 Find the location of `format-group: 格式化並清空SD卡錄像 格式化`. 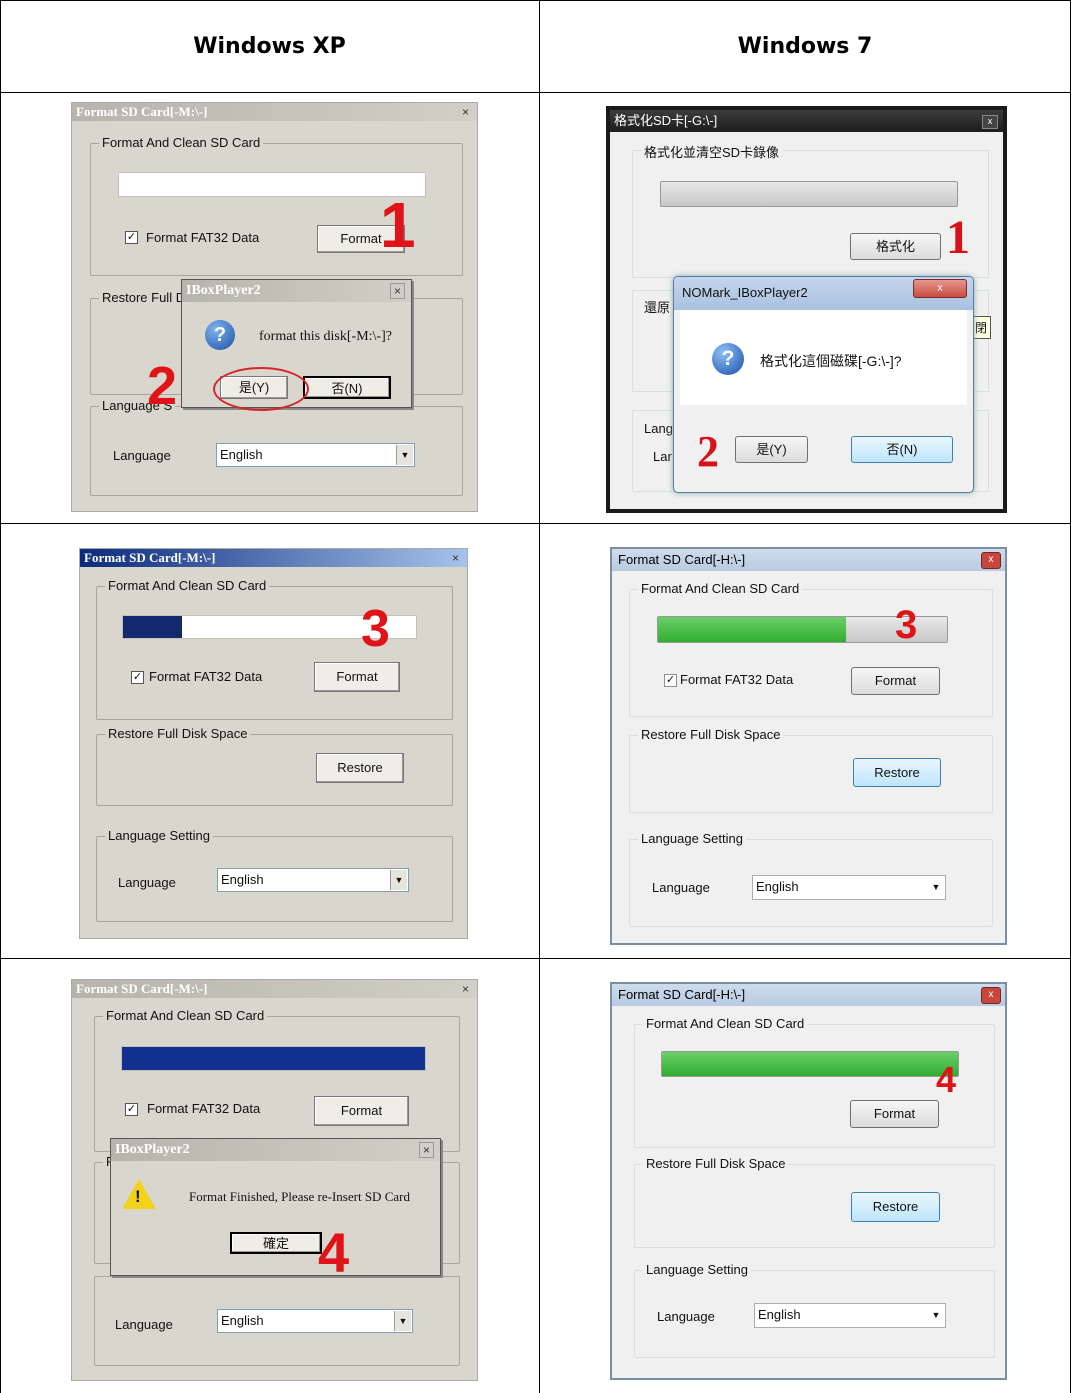

format-group: 格式化並清空SD卡錄像 格式化 is located at coordinates (810, 210).